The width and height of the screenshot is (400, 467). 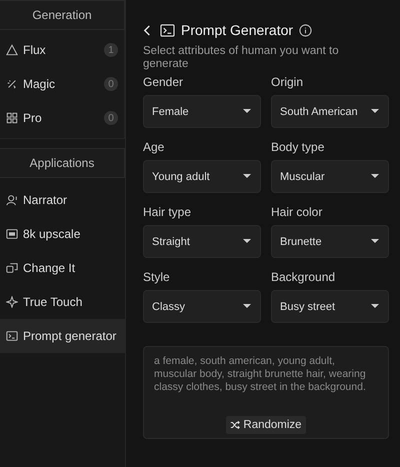 What do you see at coordinates (330, 241) in the screenshot?
I see `dropdown: Brunette` at bounding box center [330, 241].